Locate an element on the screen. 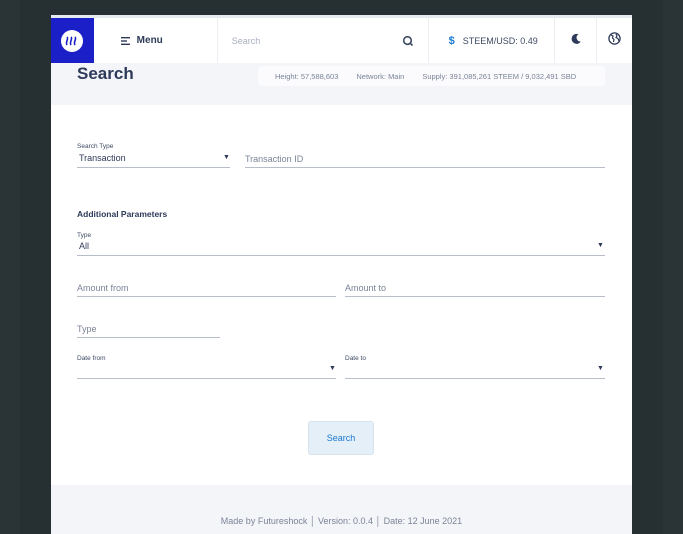  moon-icon is located at coordinates (576, 41).